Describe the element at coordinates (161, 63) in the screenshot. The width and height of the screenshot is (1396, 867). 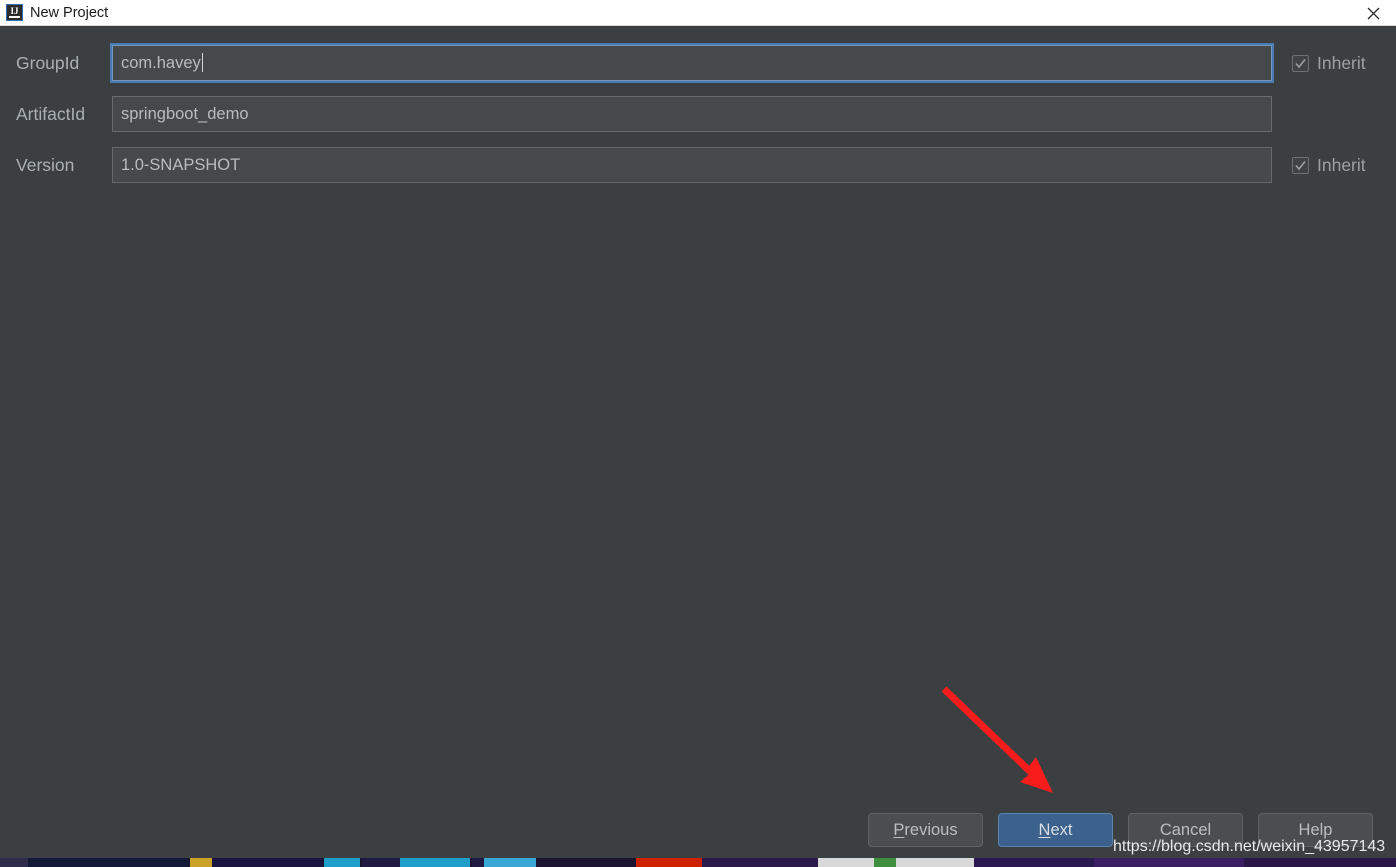
I see `groupid-value: com.havey` at that location.